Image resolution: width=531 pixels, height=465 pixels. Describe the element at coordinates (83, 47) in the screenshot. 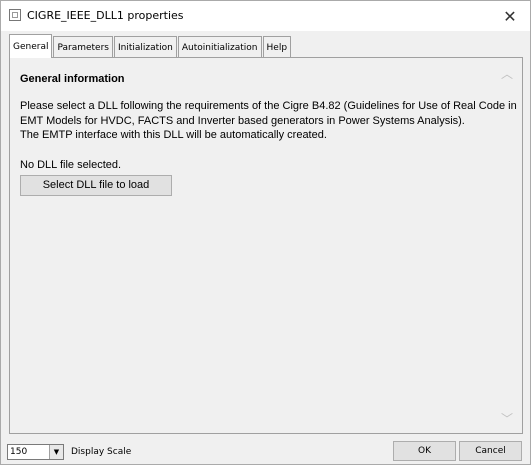

I see `tab-parameters: Parameters` at that location.